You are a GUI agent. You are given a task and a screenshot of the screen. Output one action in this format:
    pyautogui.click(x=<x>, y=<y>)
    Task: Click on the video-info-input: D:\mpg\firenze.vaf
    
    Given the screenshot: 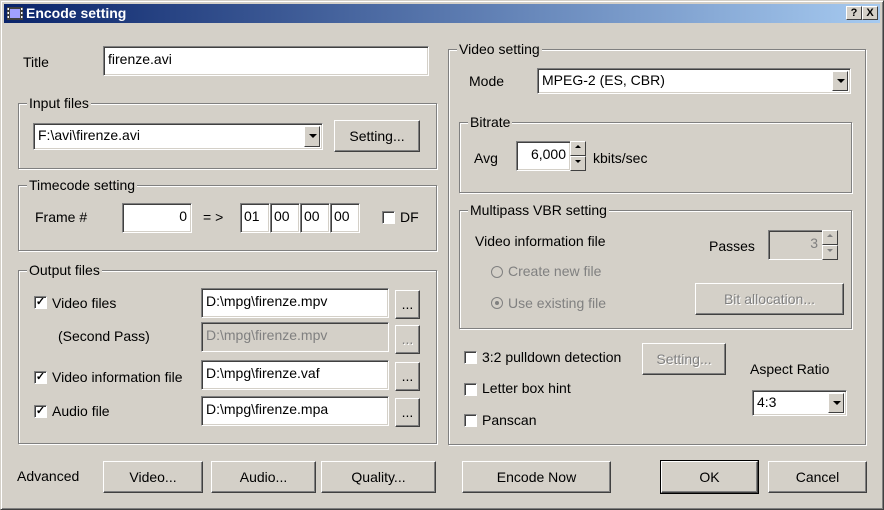 What is the action you would take?
    pyautogui.click(x=295, y=375)
    